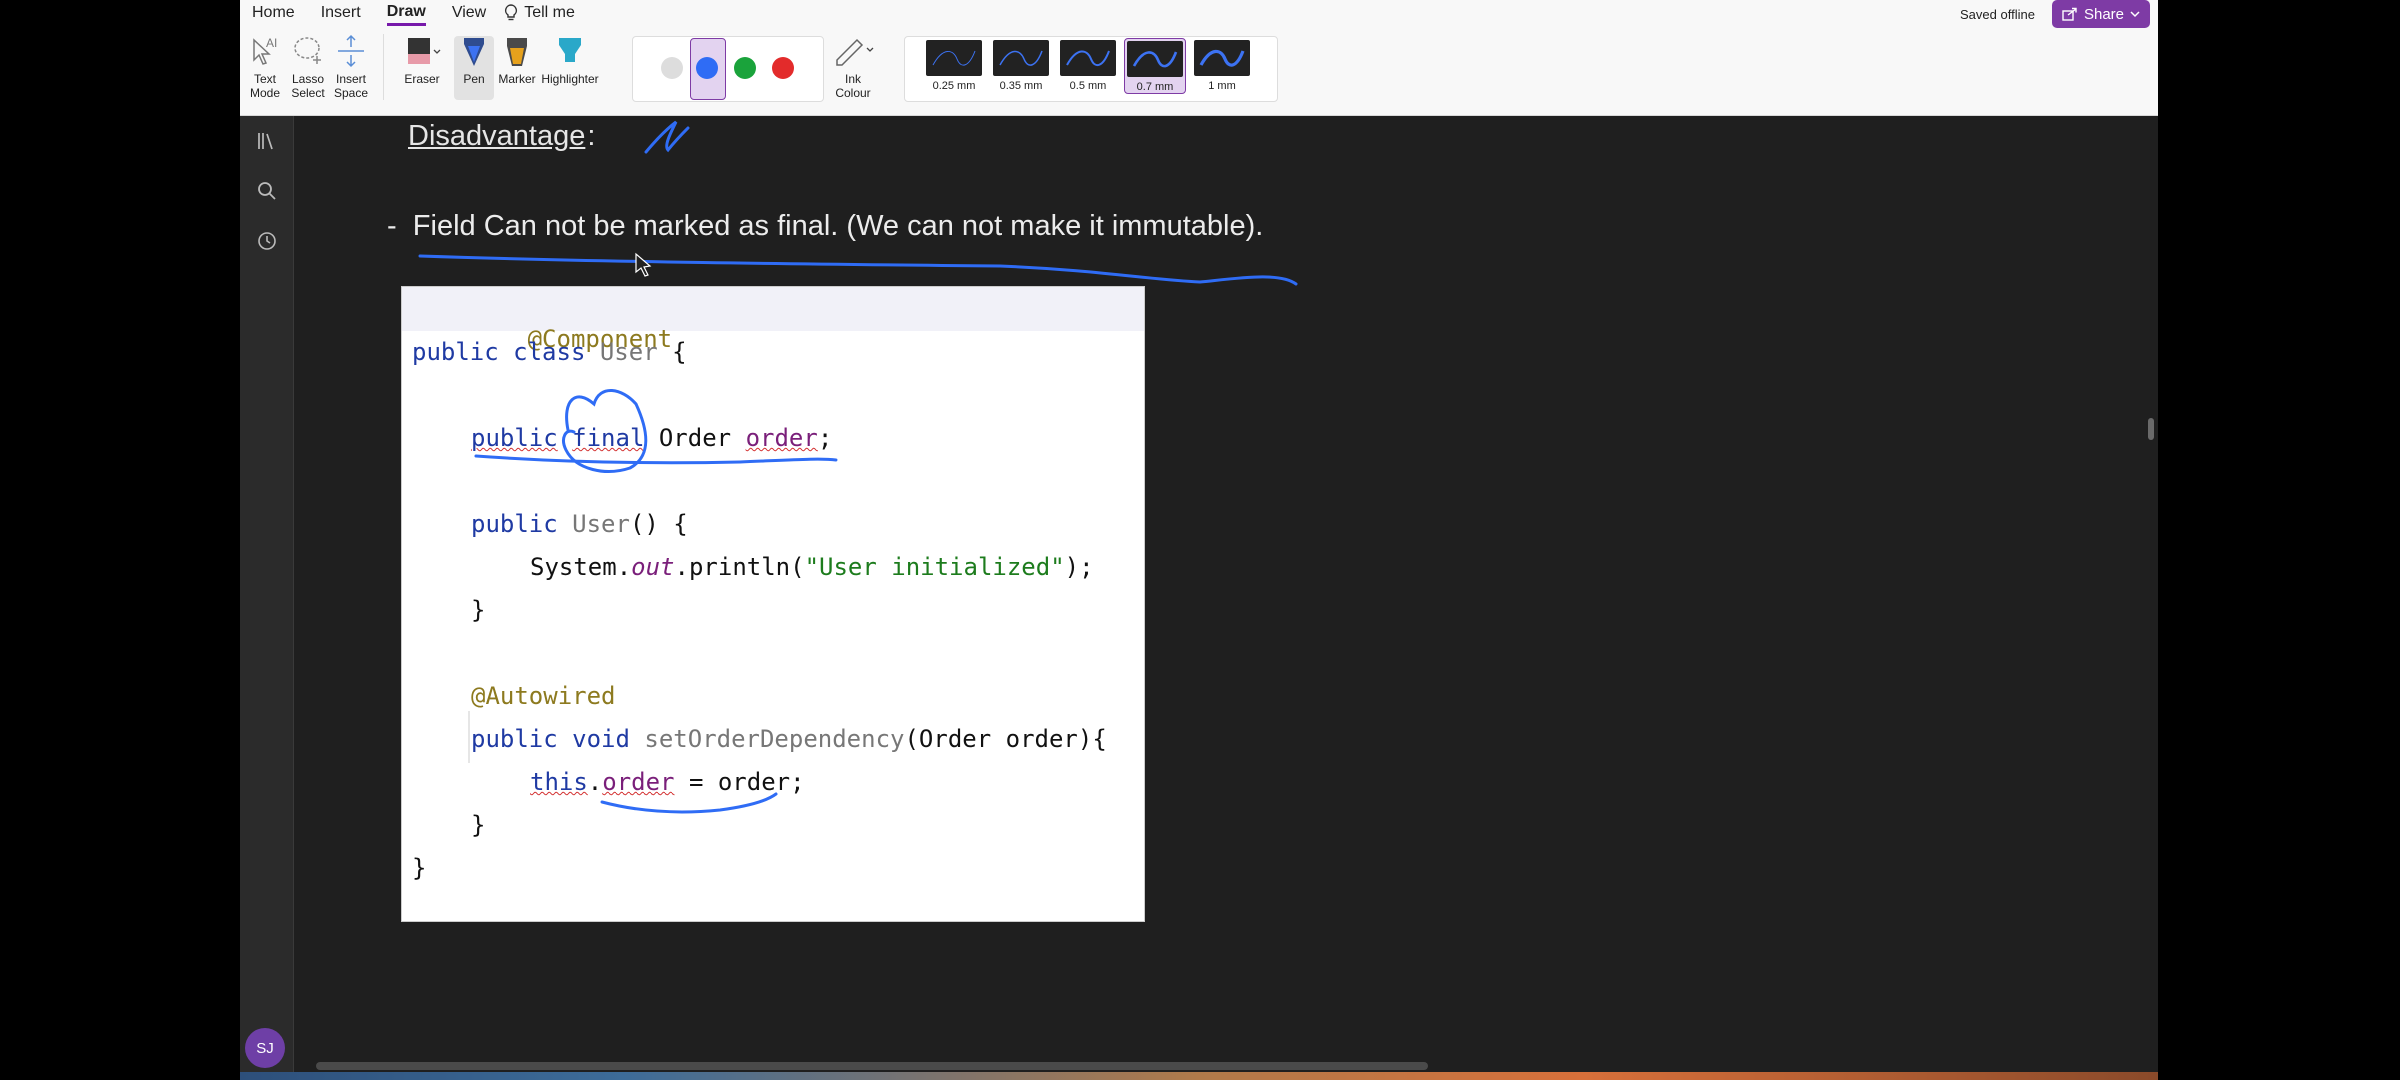  I want to click on thickness-07: 0.7 mm, so click(1155, 66).